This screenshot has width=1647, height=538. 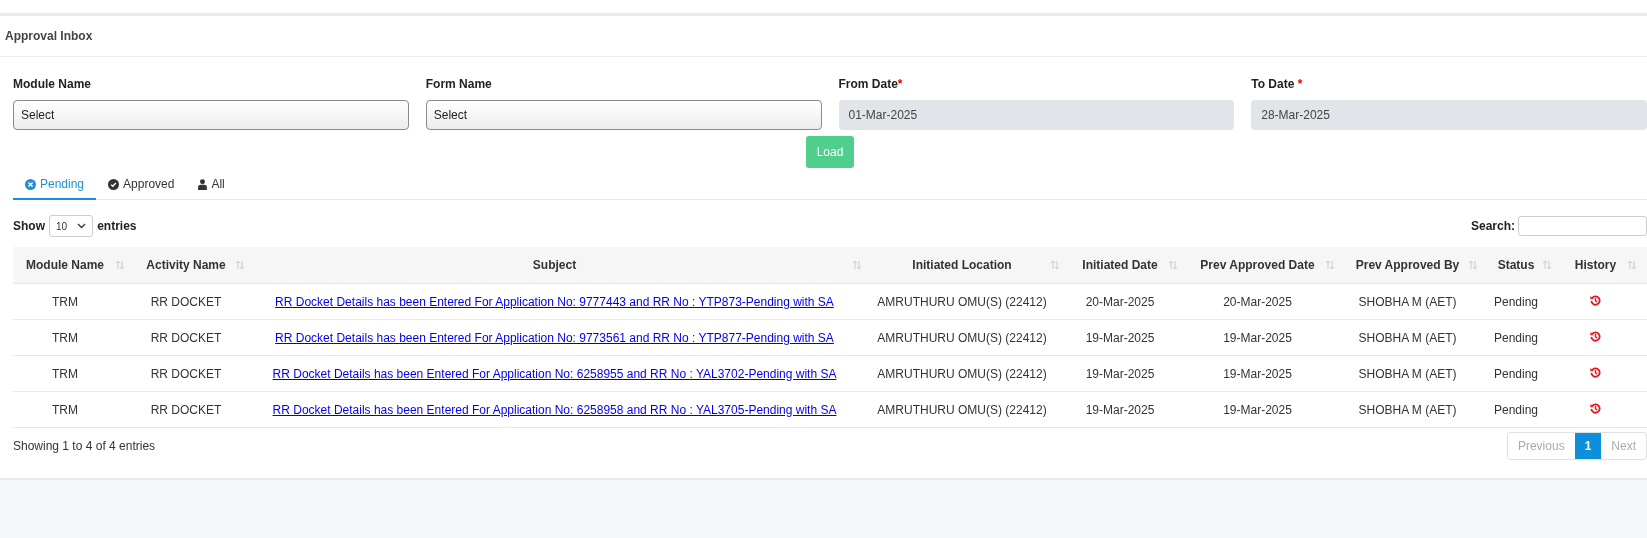 What do you see at coordinates (459, 84) in the screenshot?
I see `field-label: Form Name` at bounding box center [459, 84].